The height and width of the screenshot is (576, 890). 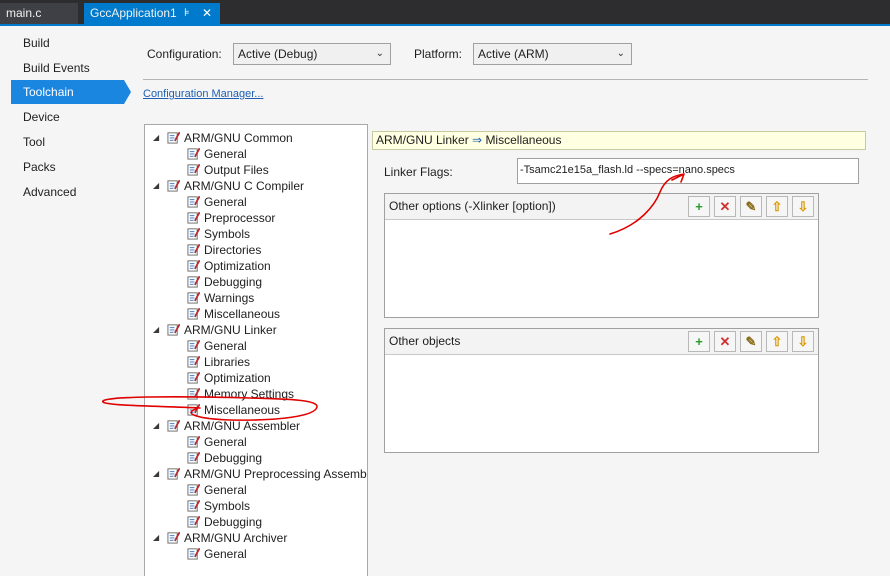 What do you see at coordinates (233, 458) in the screenshot?
I see `tree-item-label: Debugging` at bounding box center [233, 458].